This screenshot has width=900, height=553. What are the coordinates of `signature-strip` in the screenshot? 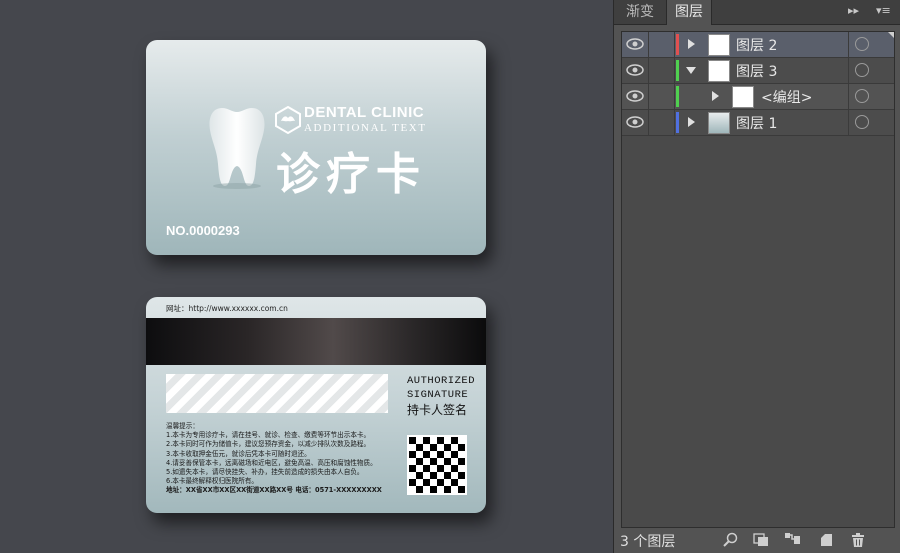 It's located at (277, 393).